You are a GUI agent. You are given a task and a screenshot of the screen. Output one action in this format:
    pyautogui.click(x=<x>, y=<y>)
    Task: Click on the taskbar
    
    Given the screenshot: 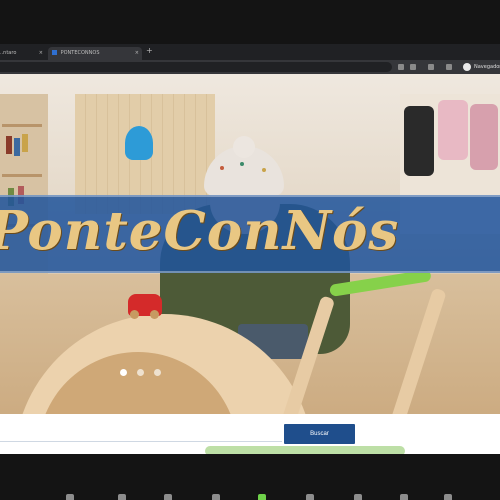 What is the action you would take?
    pyautogui.click(x=250, y=494)
    